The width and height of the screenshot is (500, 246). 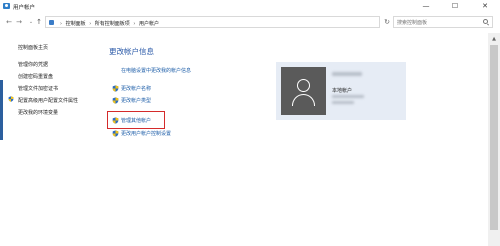 I want to click on sidebar-home-link: 控制面板主页, so click(x=33, y=47).